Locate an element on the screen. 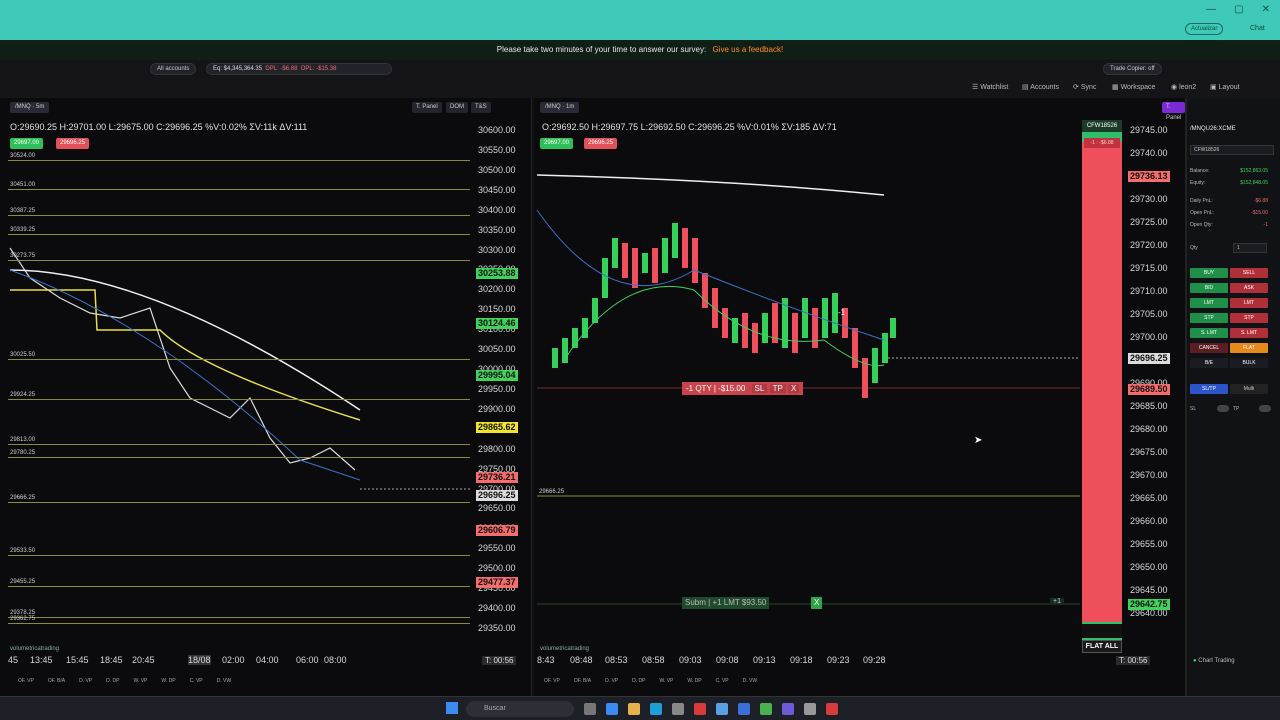 Image resolution: width=1280 pixels, height=720 pixels. side-button-right: SELL is located at coordinates (1249, 273).